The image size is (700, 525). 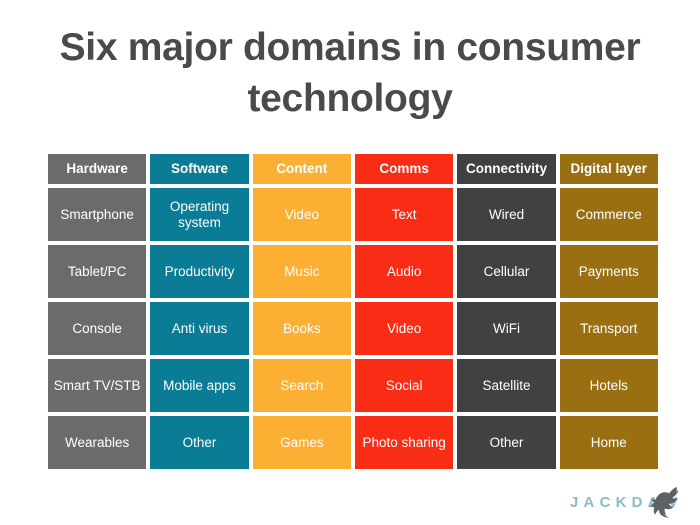 I want to click on matrix-cell: Smart TV/STB, so click(x=97, y=385).